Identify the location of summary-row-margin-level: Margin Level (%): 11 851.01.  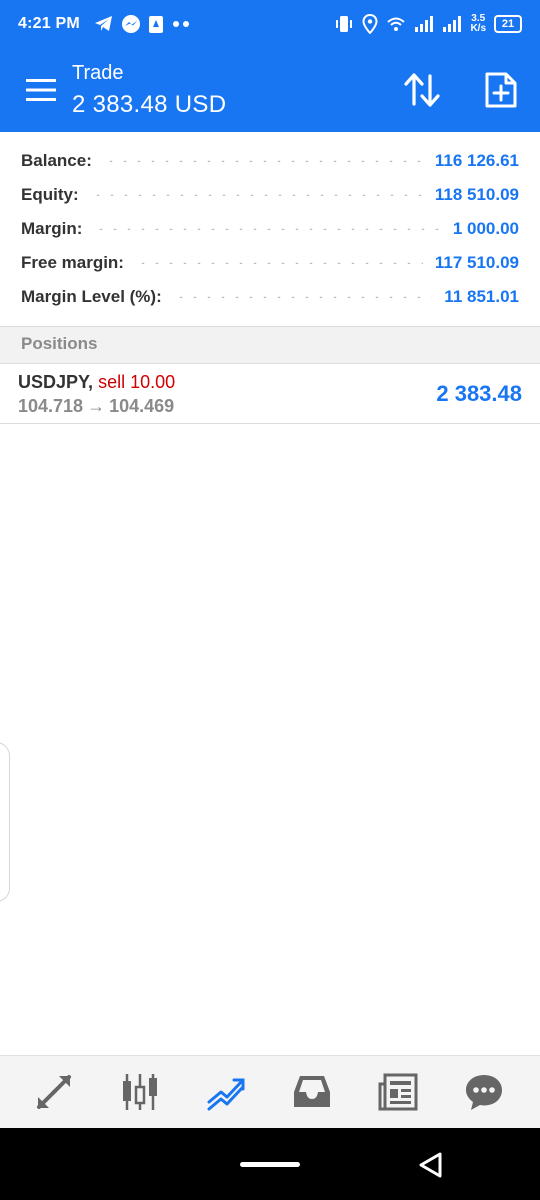
(270, 297).